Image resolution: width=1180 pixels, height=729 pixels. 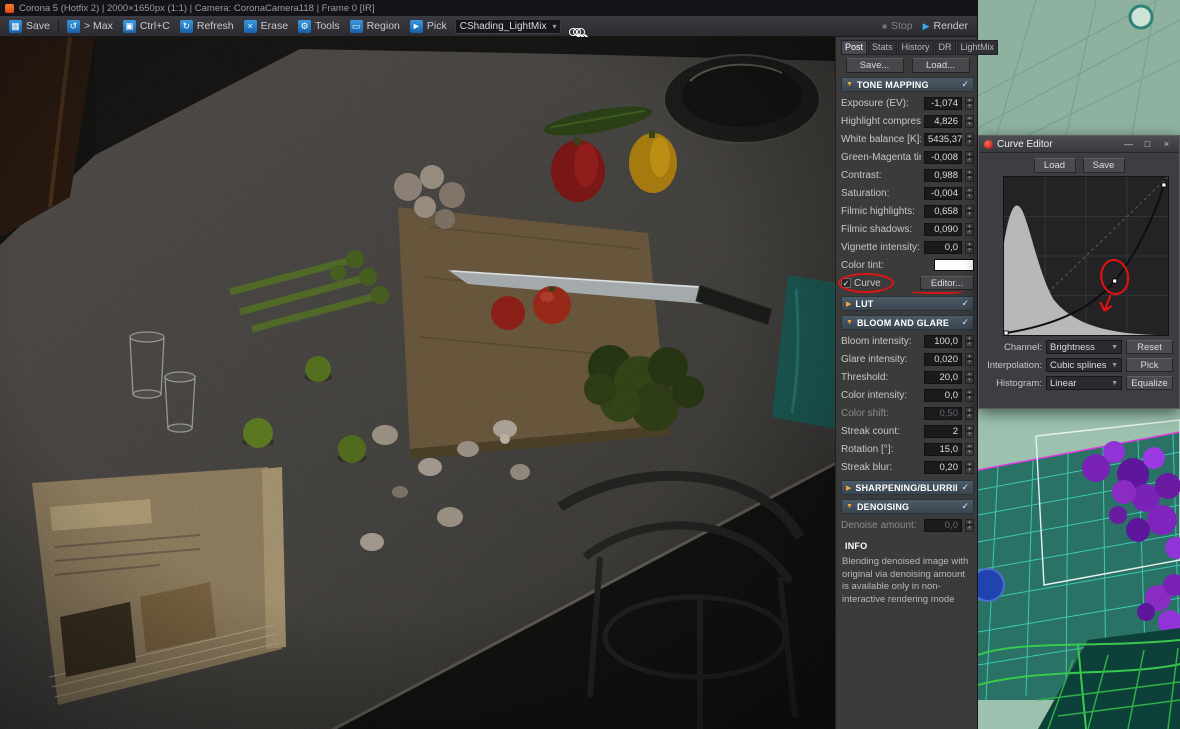 I want to click on region-icon: ▭, so click(x=356, y=26).